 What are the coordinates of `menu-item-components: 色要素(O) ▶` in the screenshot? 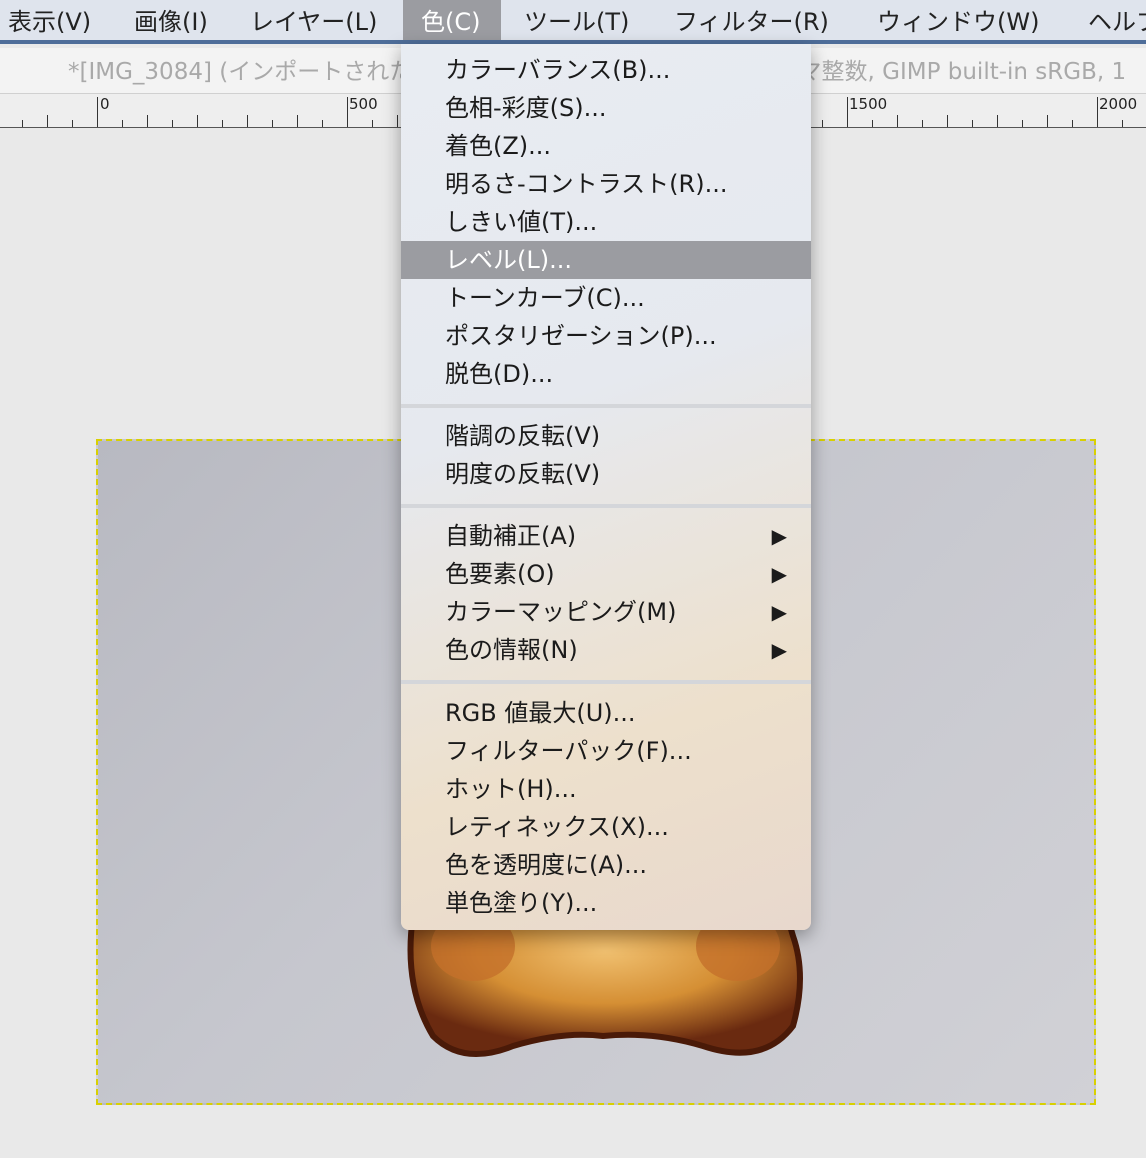 It's located at (606, 574).